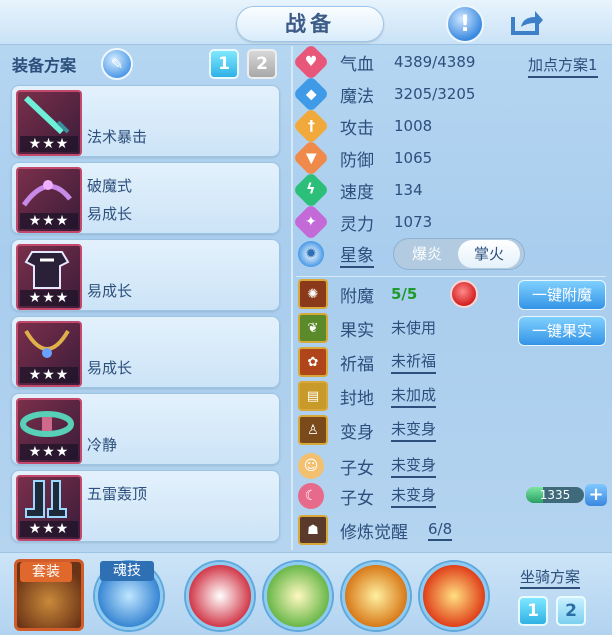 This screenshot has height=635, width=612. I want to click on enchant-icon: ✺, so click(313, 294).